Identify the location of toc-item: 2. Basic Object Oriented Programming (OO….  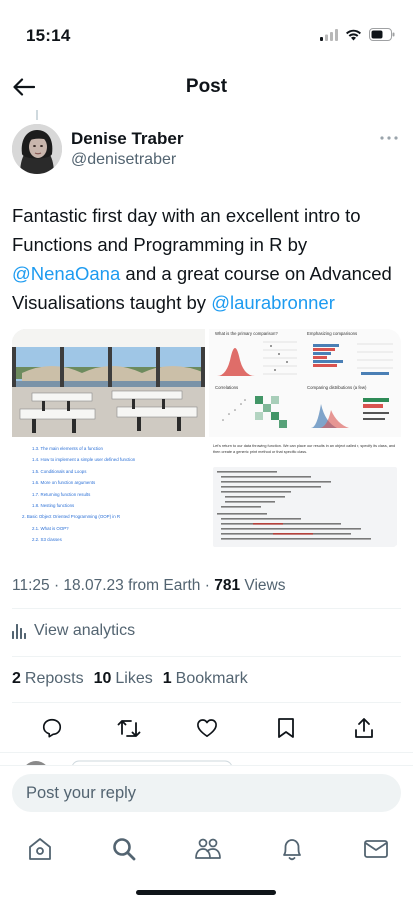
(71, 517).